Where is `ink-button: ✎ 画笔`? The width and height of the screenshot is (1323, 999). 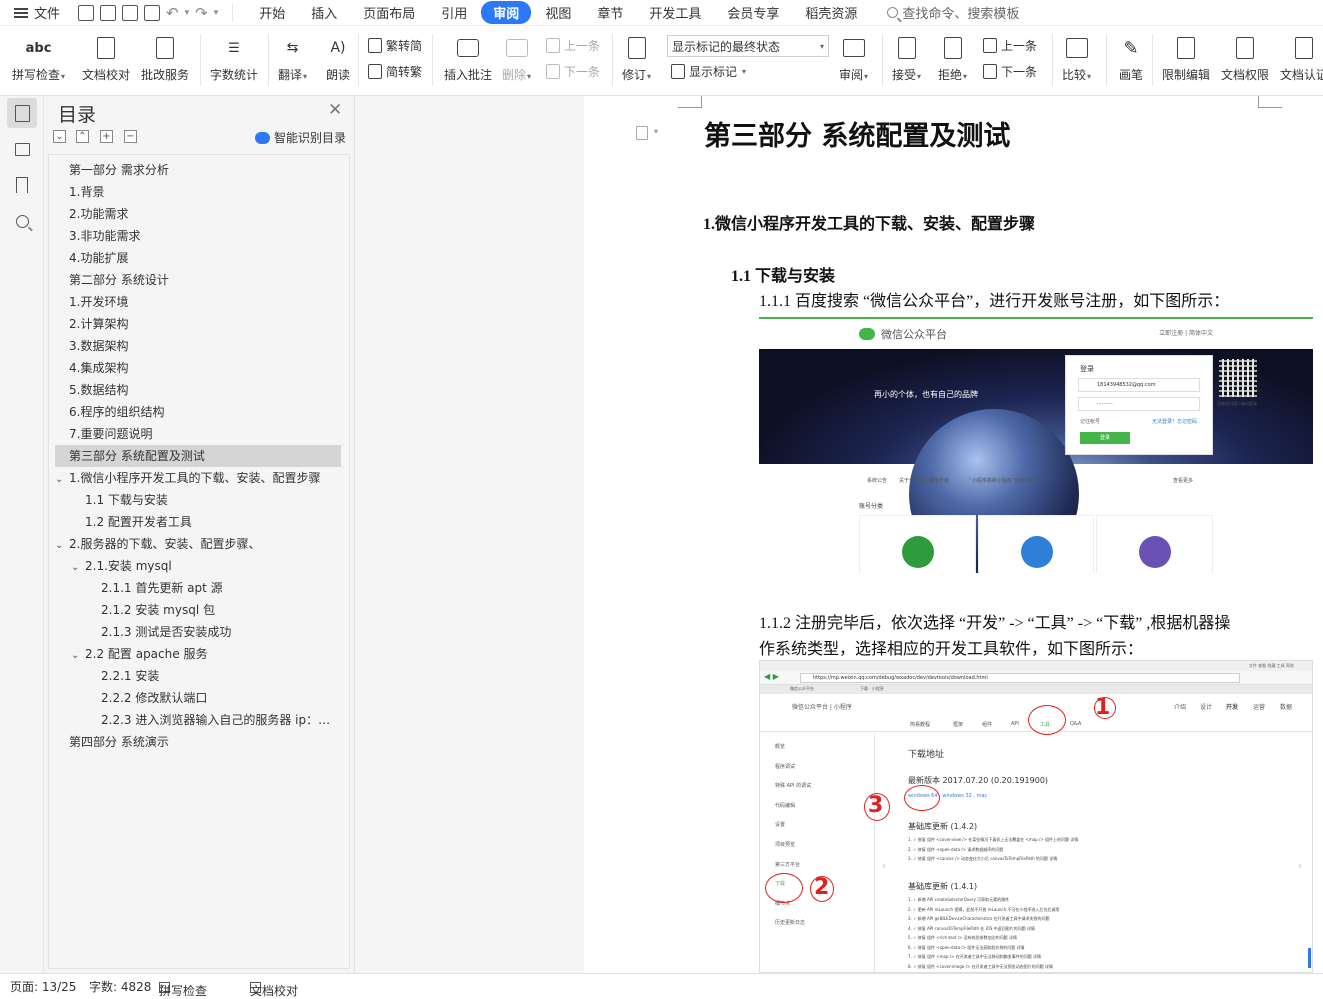
ink-button: ✎ 画笔 is located at coordinates (1131, 54).